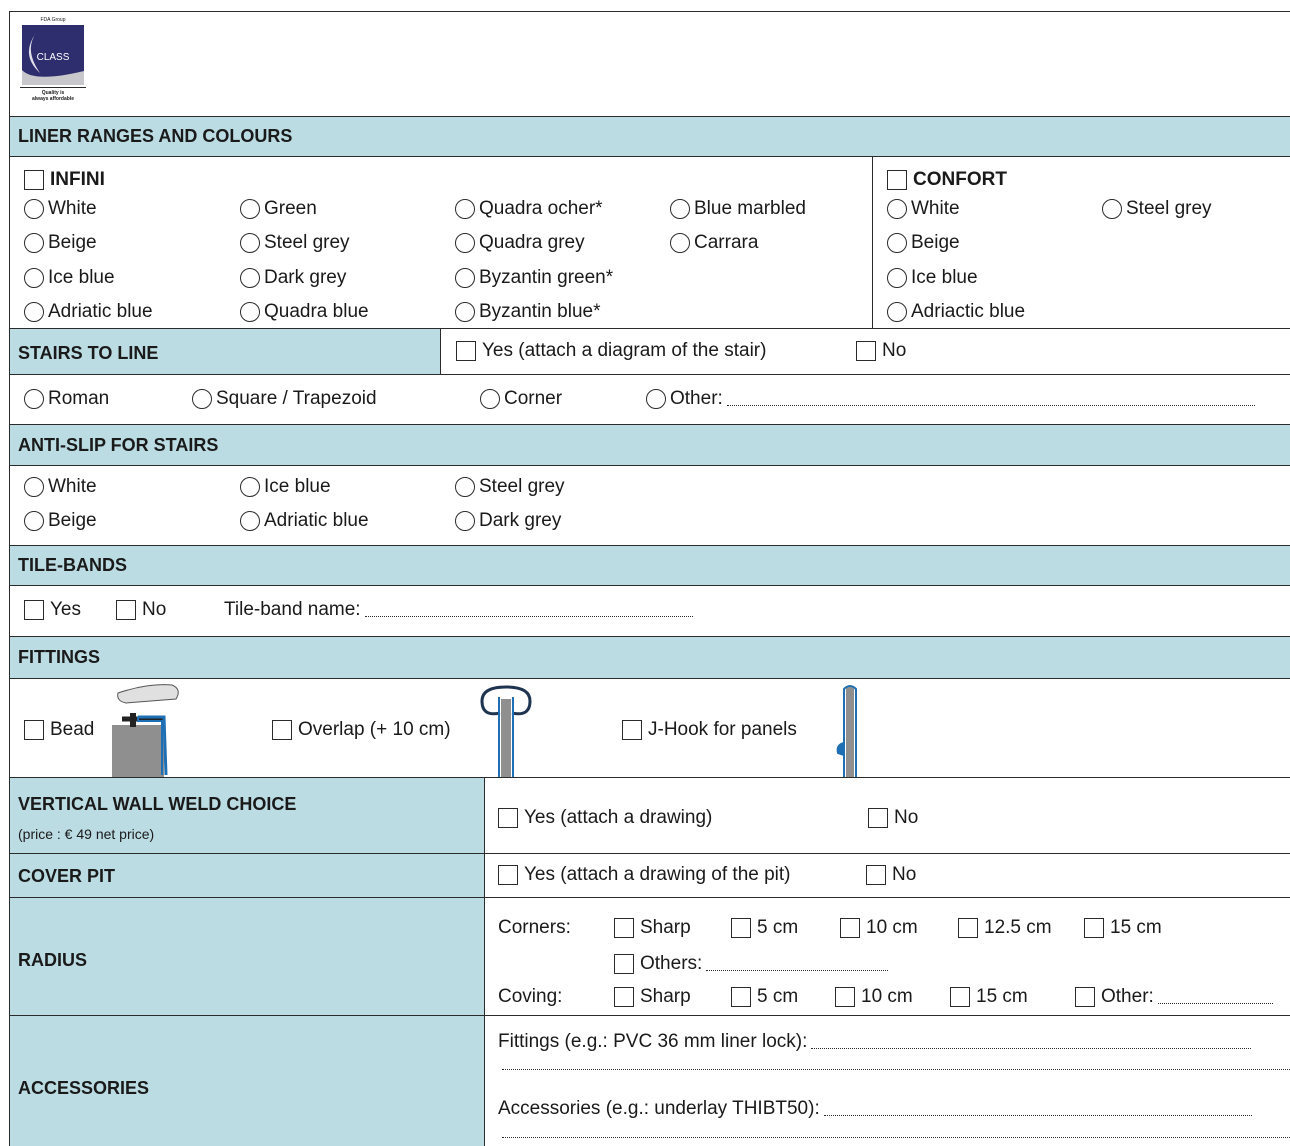  What do you see at coordinates (88, 353) in the screenshot?
I see `stairs-label: STAIRS TO LINE` at bounding box center [88, 353].